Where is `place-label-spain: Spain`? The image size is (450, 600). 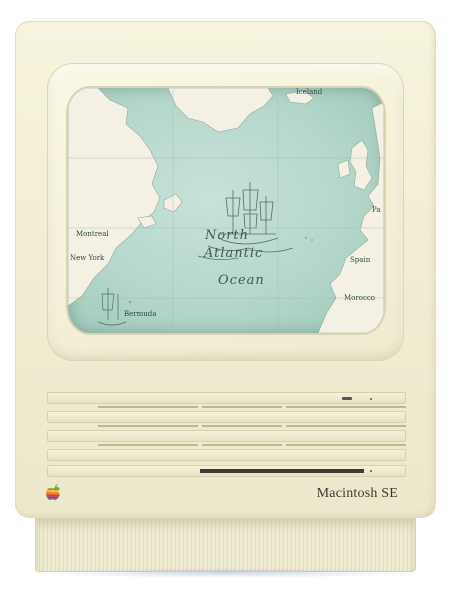
place-label-spain: Spain is located at coordinates (360, 260).